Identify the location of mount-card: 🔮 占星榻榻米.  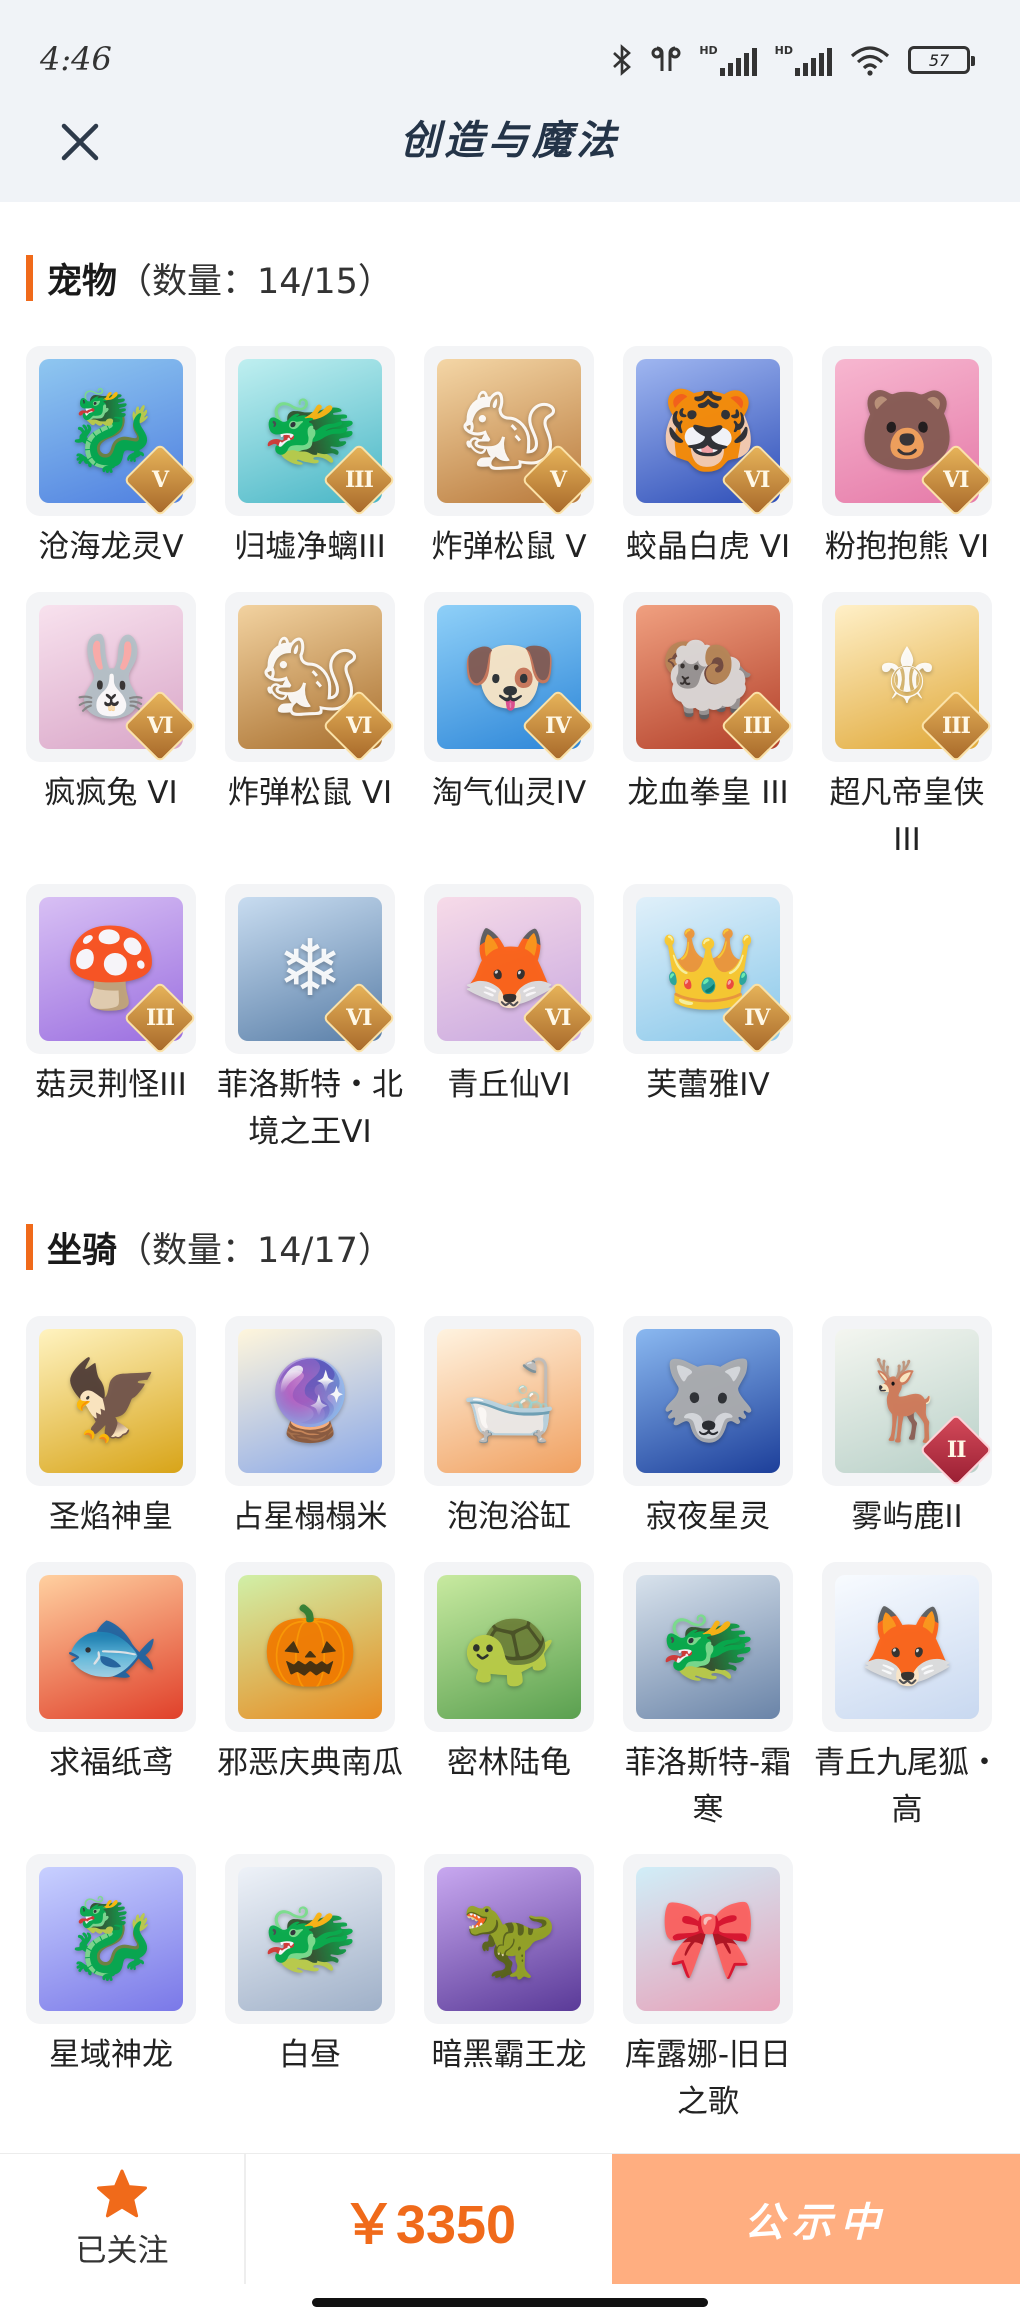
(310, 1428).